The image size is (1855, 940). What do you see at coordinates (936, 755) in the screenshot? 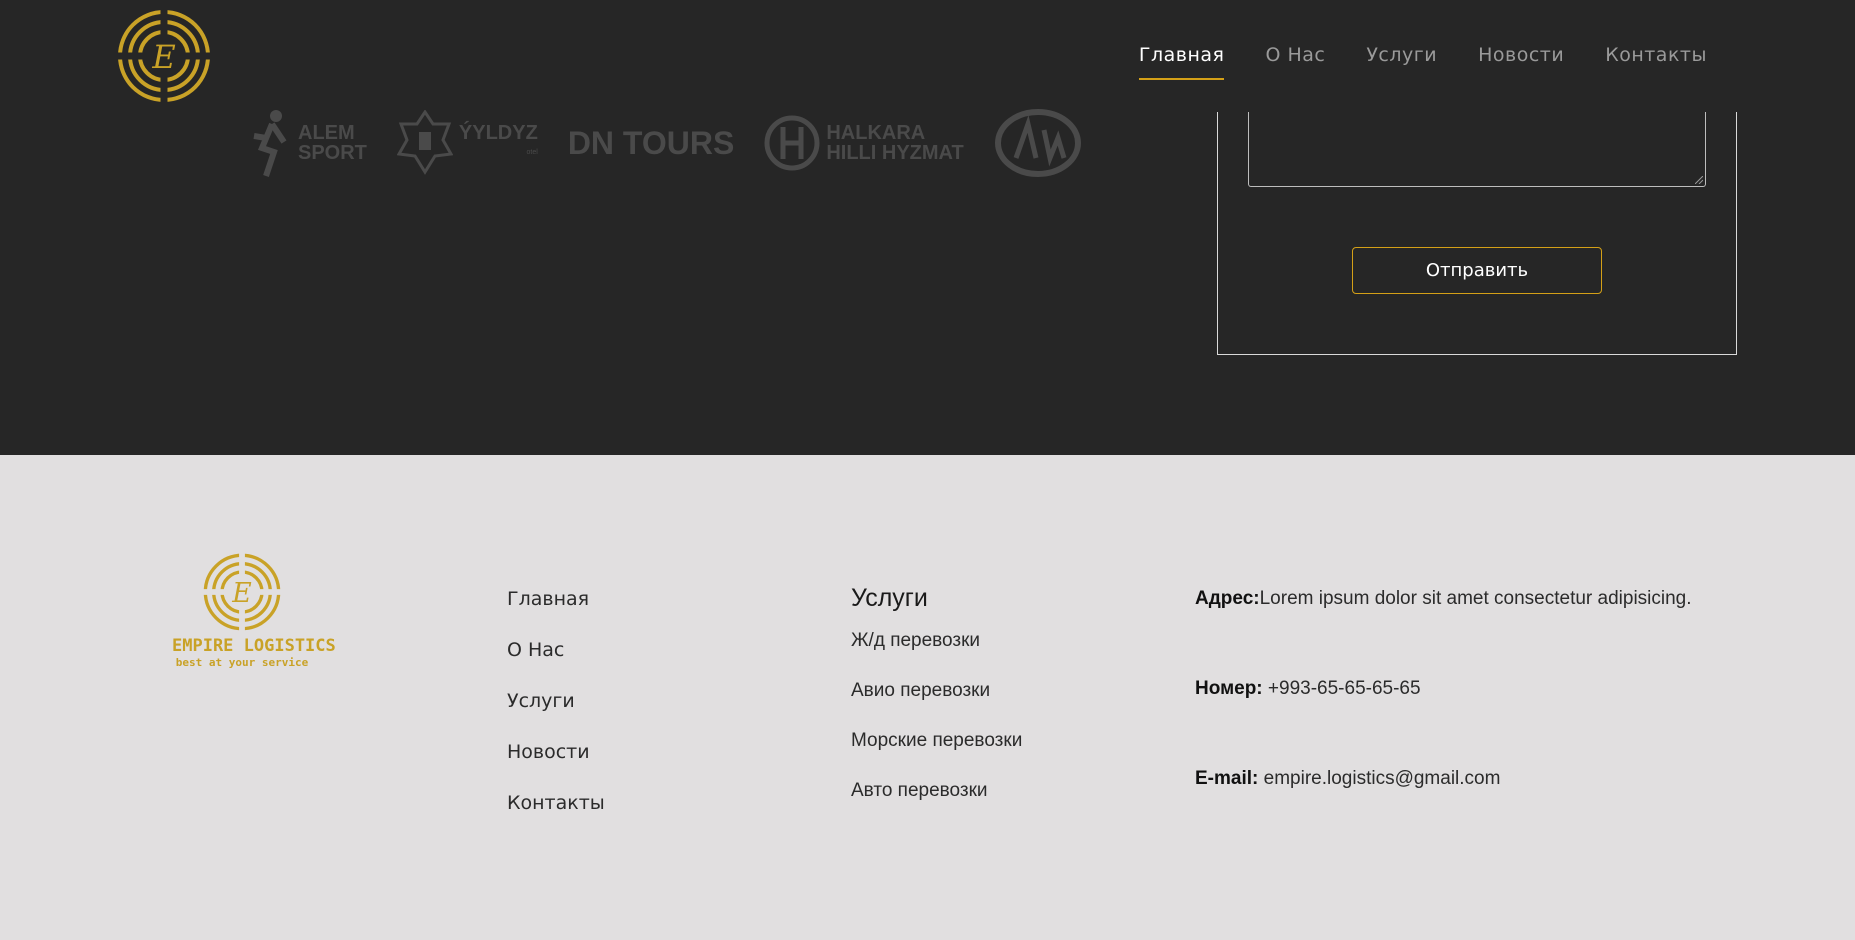
I see `service-link-sea: Морские перевозки` at bounding box center [936, 755].